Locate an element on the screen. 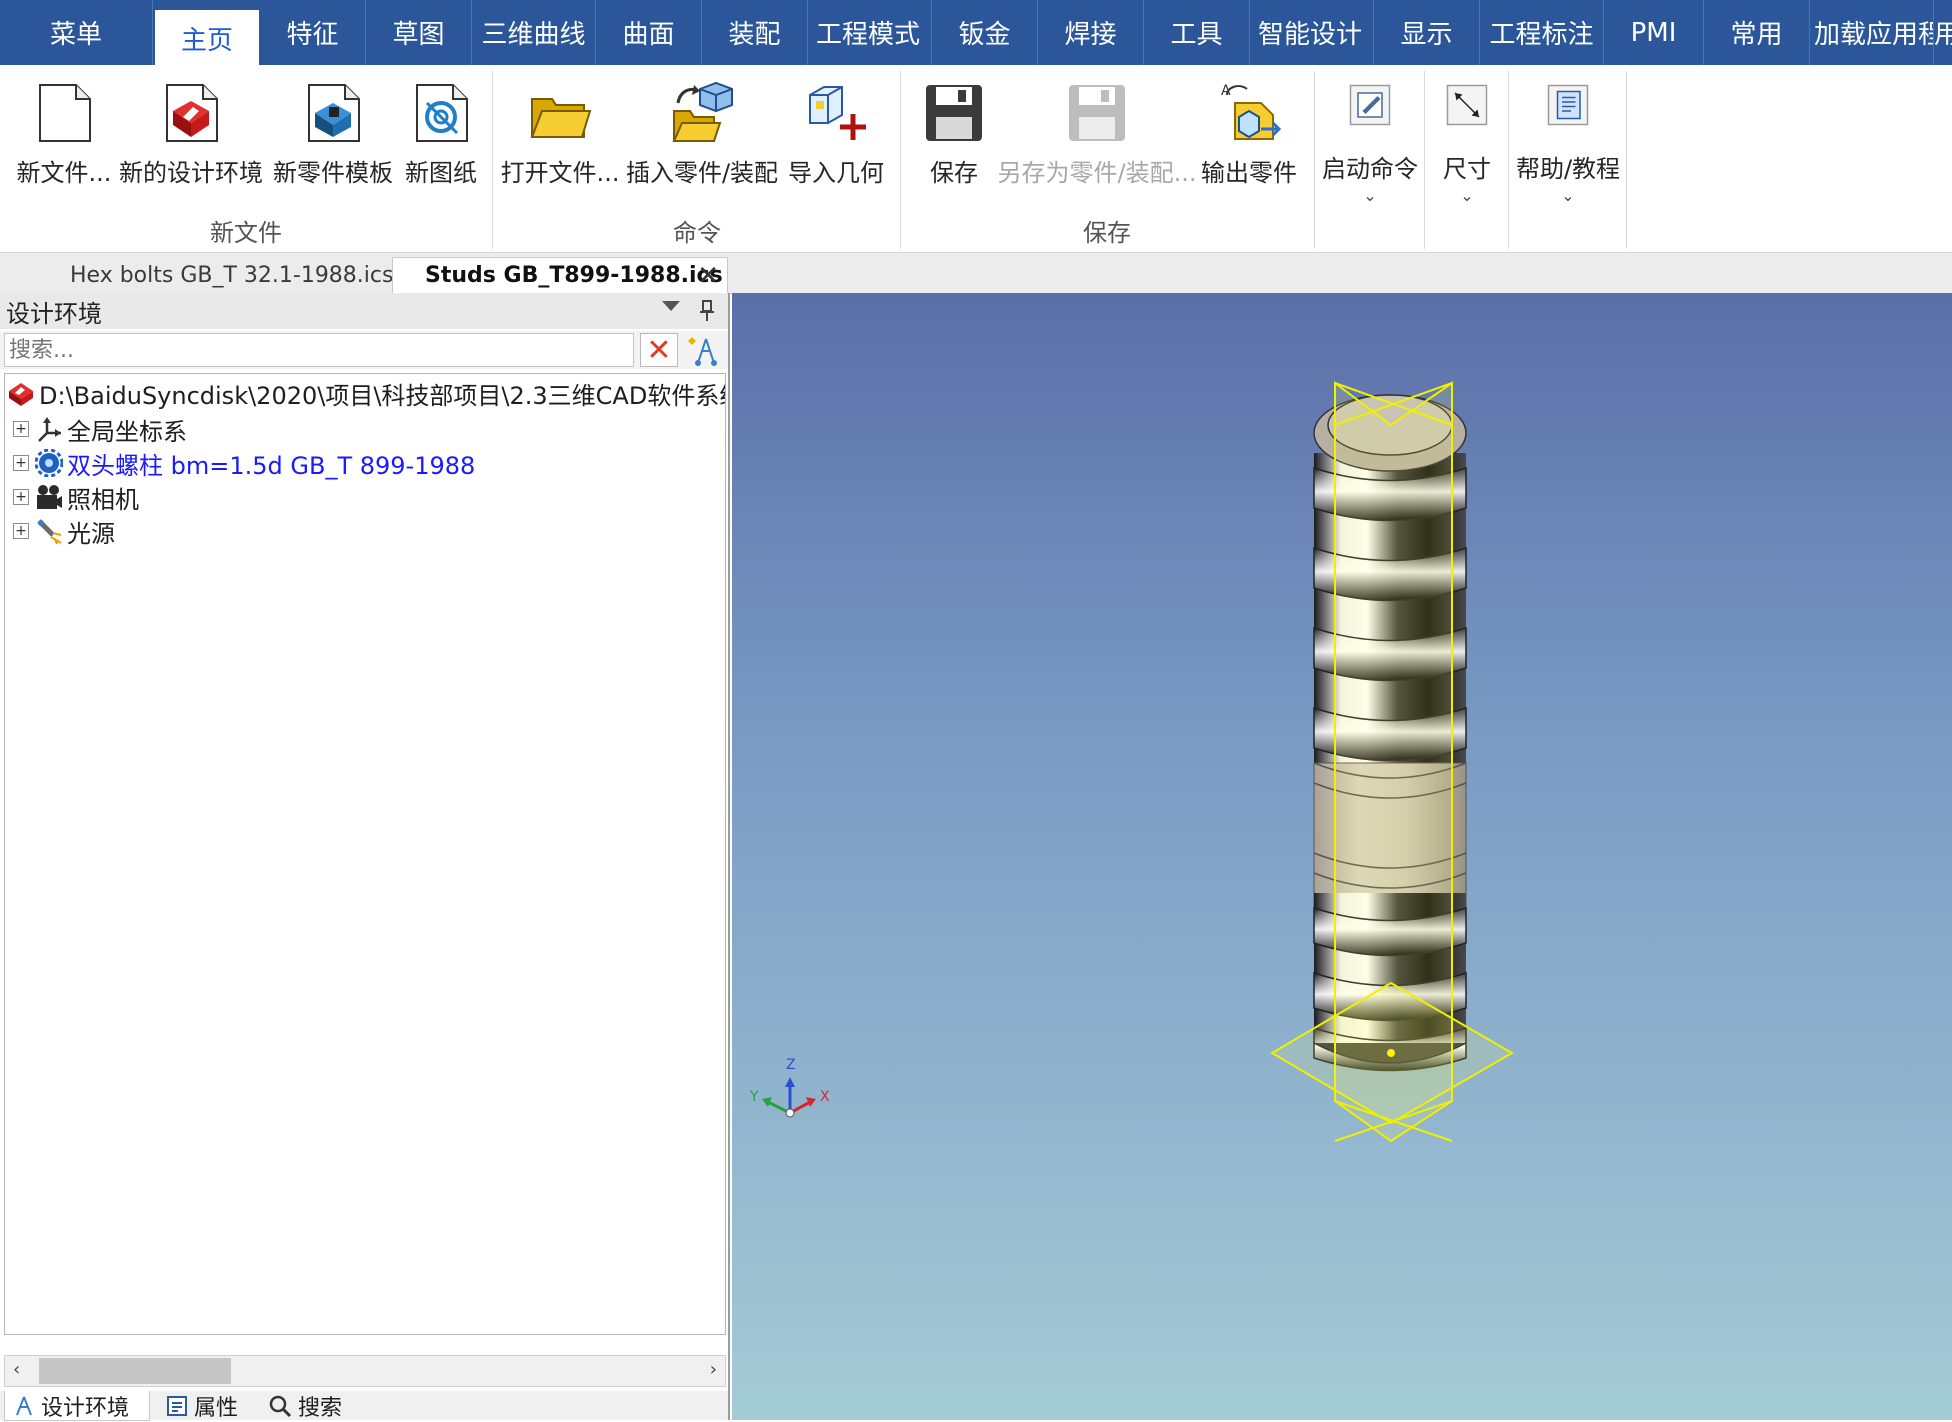 The height and width of the screenshot is (1422, 1952). part-template-icon is located at coordinates (334, 113).